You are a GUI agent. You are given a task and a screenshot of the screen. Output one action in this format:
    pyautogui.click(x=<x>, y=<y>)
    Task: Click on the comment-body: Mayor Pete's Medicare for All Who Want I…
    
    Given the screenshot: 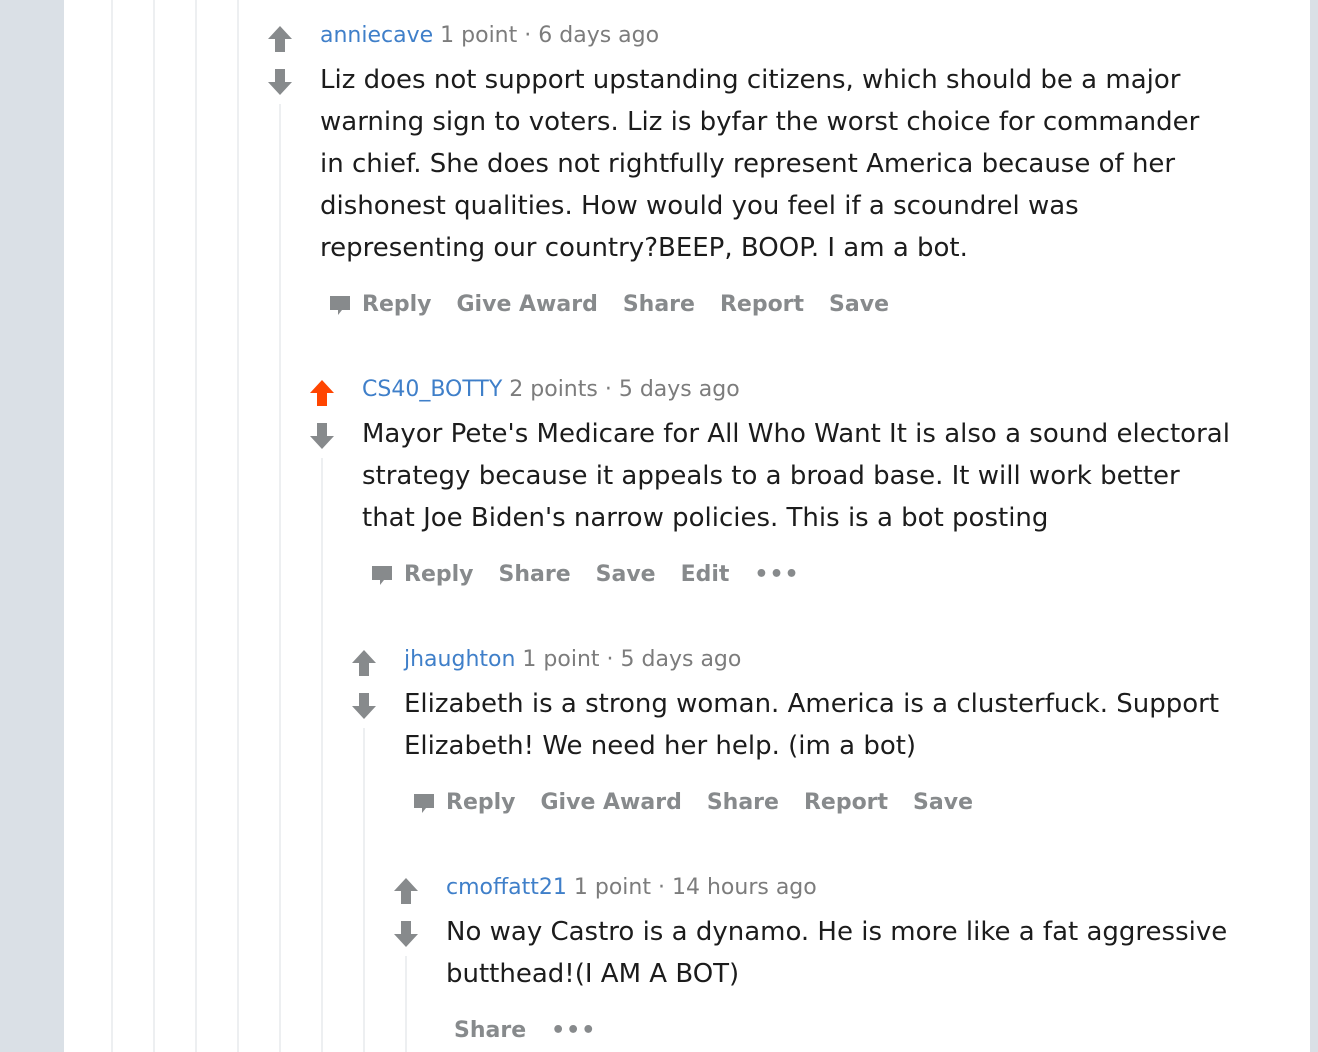 What is the action you would take?
    pyautogui.click(x=796, y=476)
    